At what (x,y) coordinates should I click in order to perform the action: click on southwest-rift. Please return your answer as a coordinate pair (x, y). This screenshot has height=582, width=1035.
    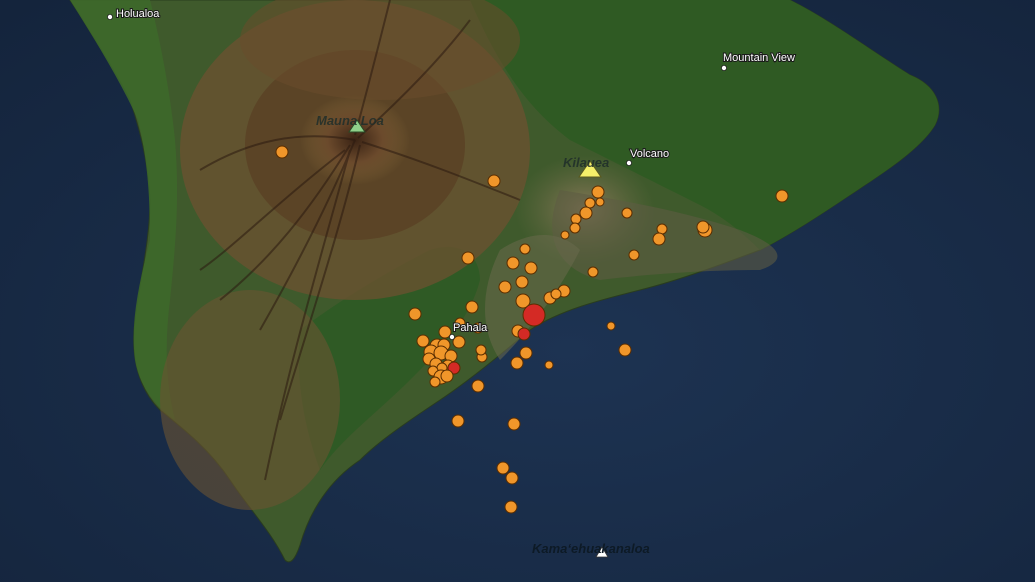
    Looking at the image, I should click on (250, 400).